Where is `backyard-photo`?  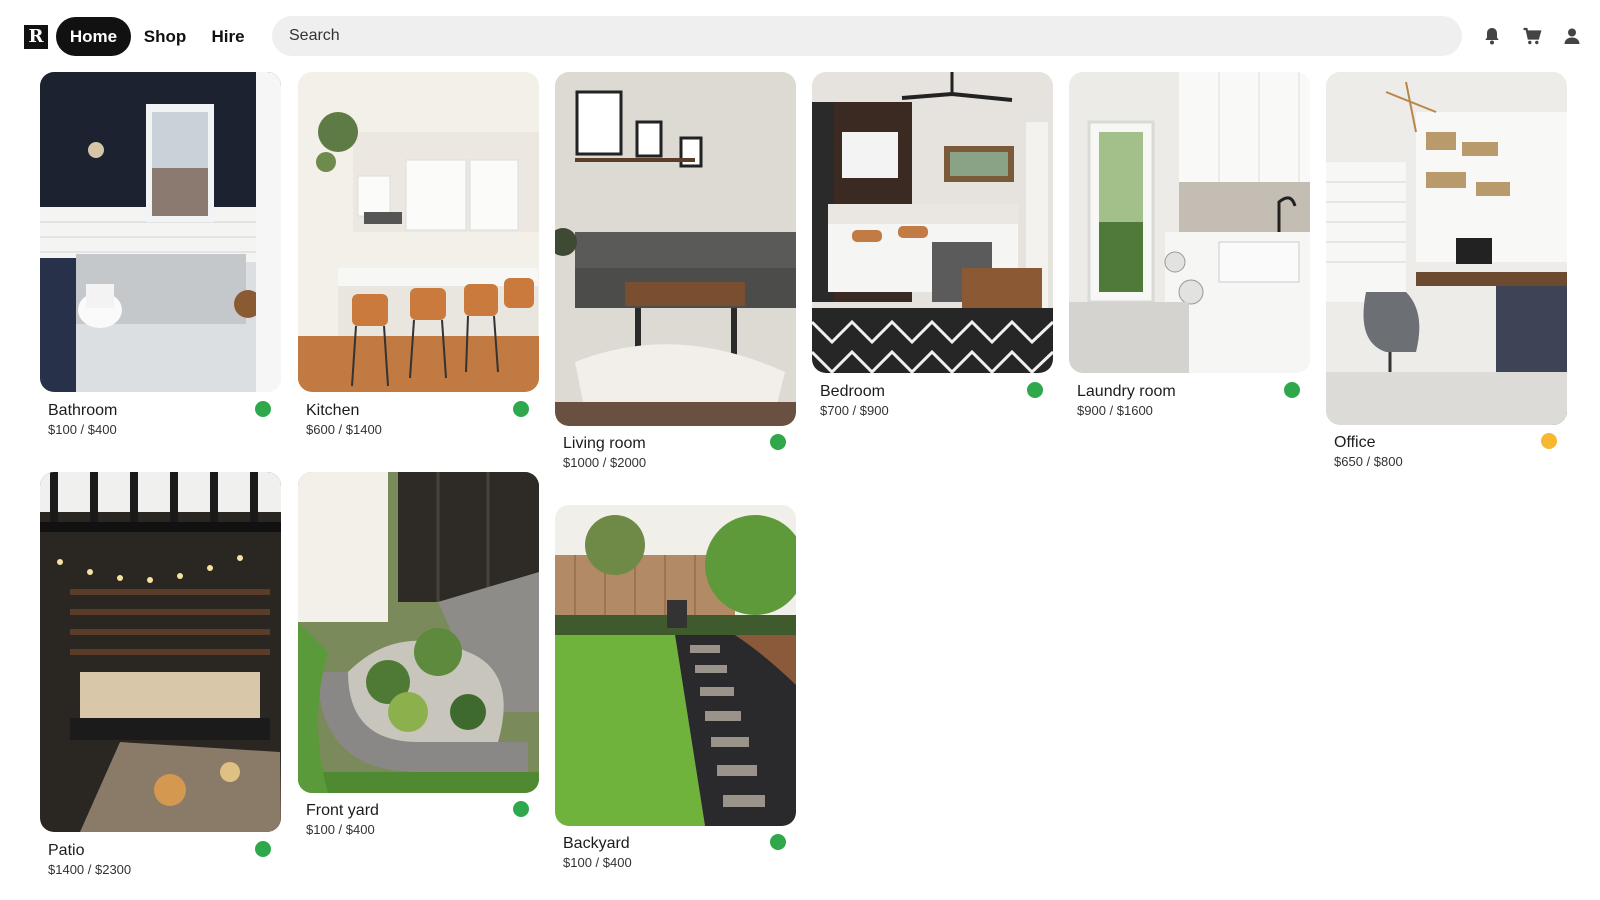
backyard-photo is located at coordinates (675, 665).